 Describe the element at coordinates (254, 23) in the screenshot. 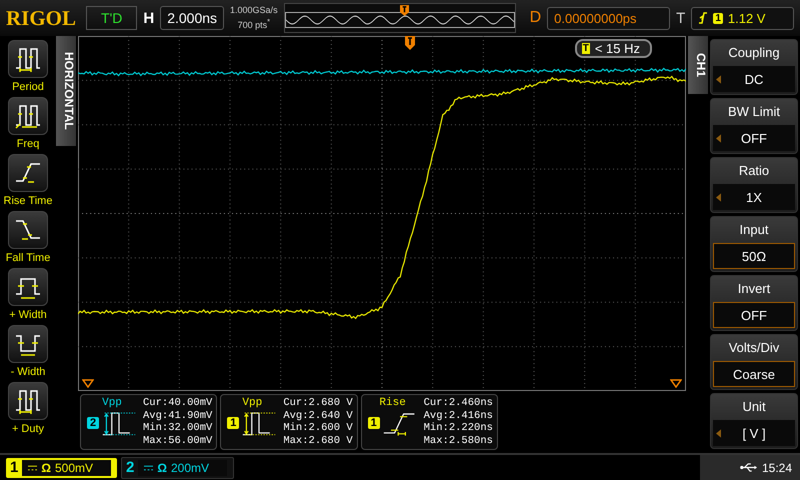

I see `memory-depth: 700 pts$^{*}$` at that location.